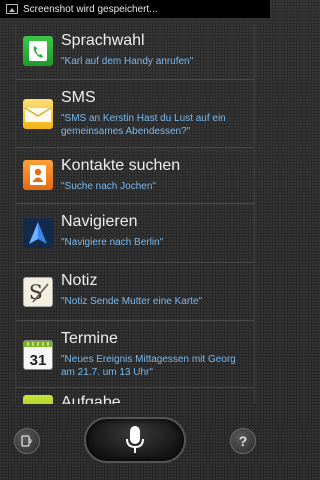 Image resolution: width=320 pixels, height=480 pixels. Describe the element at coordinates (38, 175) in the screenshot. I see `contact-icon` at that location.